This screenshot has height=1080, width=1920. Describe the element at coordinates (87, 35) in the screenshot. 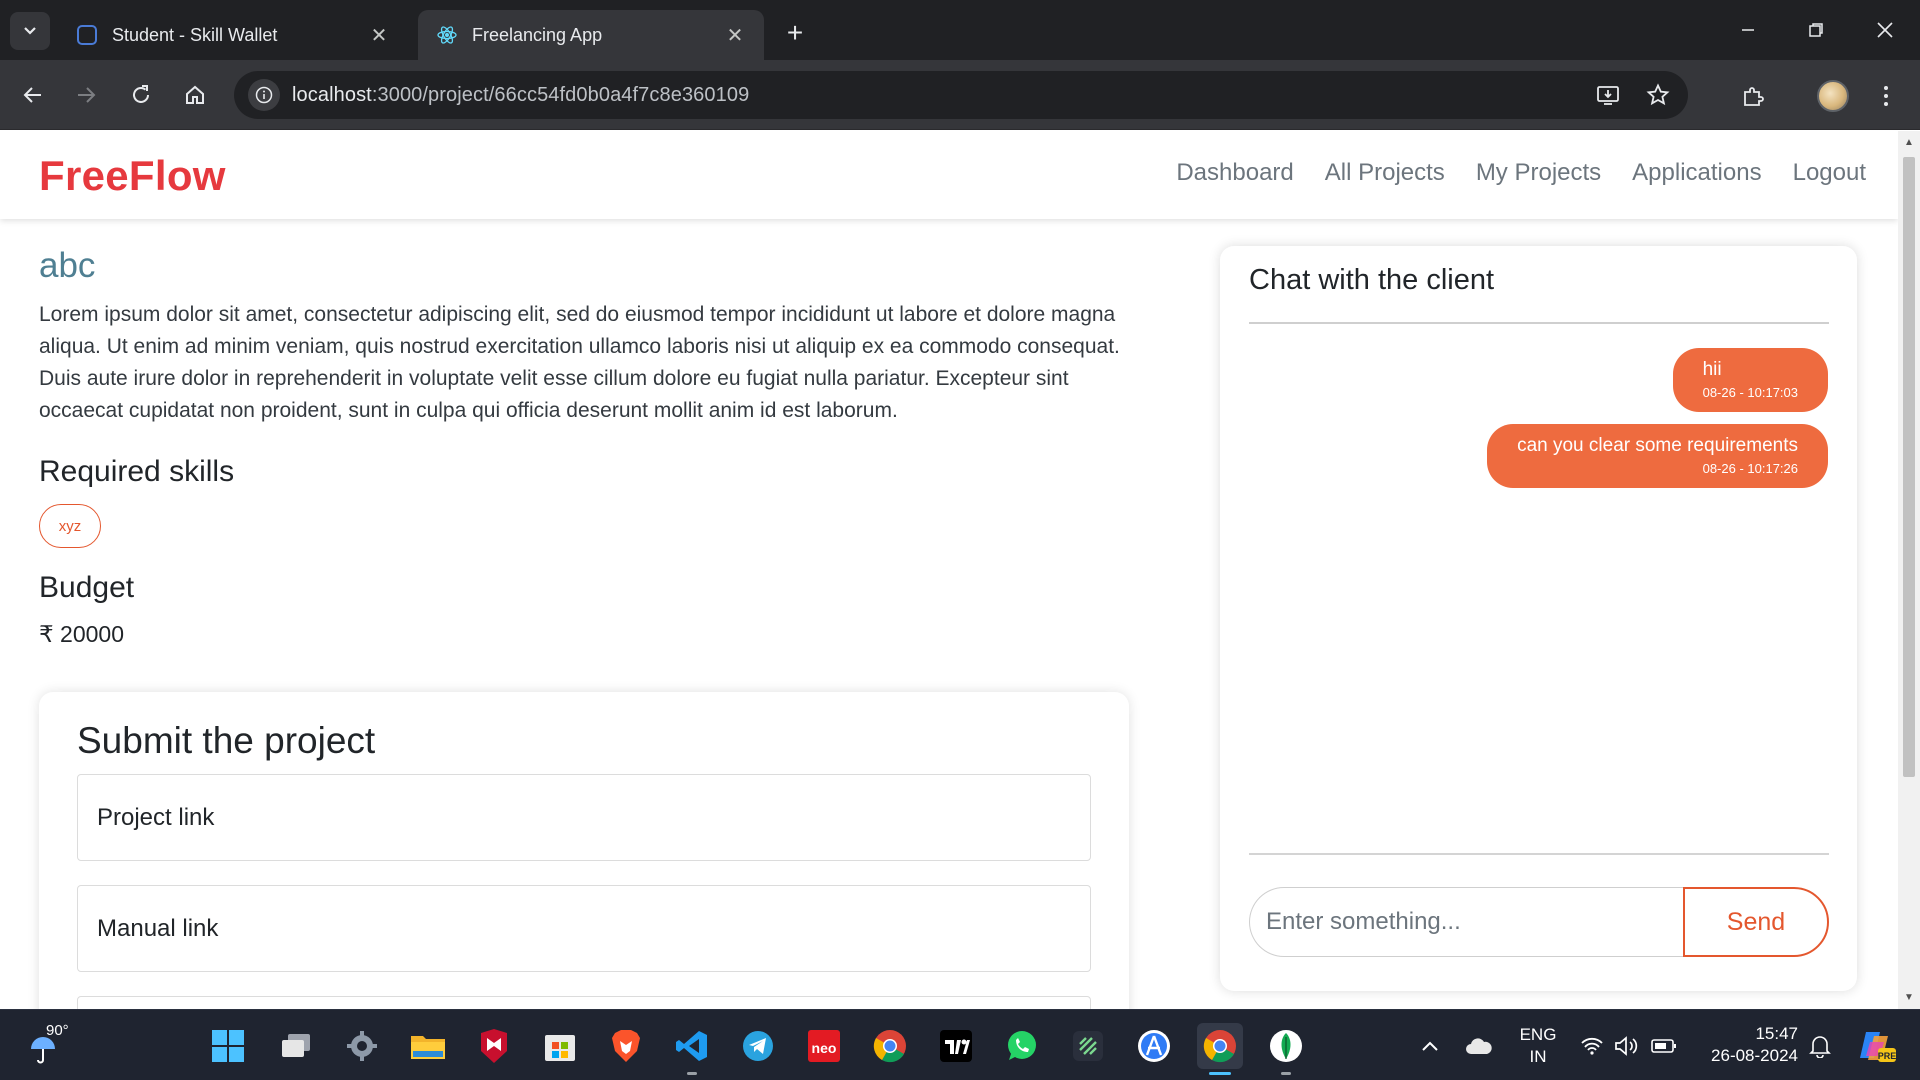

I see `skill-wallet-favicon-icon` at that location.